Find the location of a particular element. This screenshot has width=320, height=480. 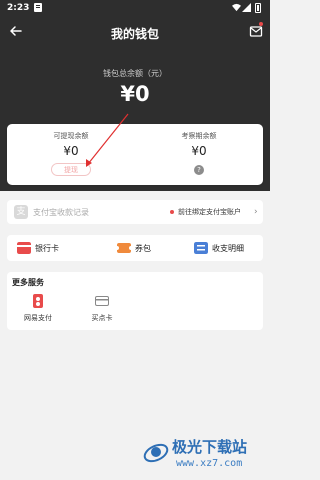

alipay-red-dot is located at coordinates (172, 212).